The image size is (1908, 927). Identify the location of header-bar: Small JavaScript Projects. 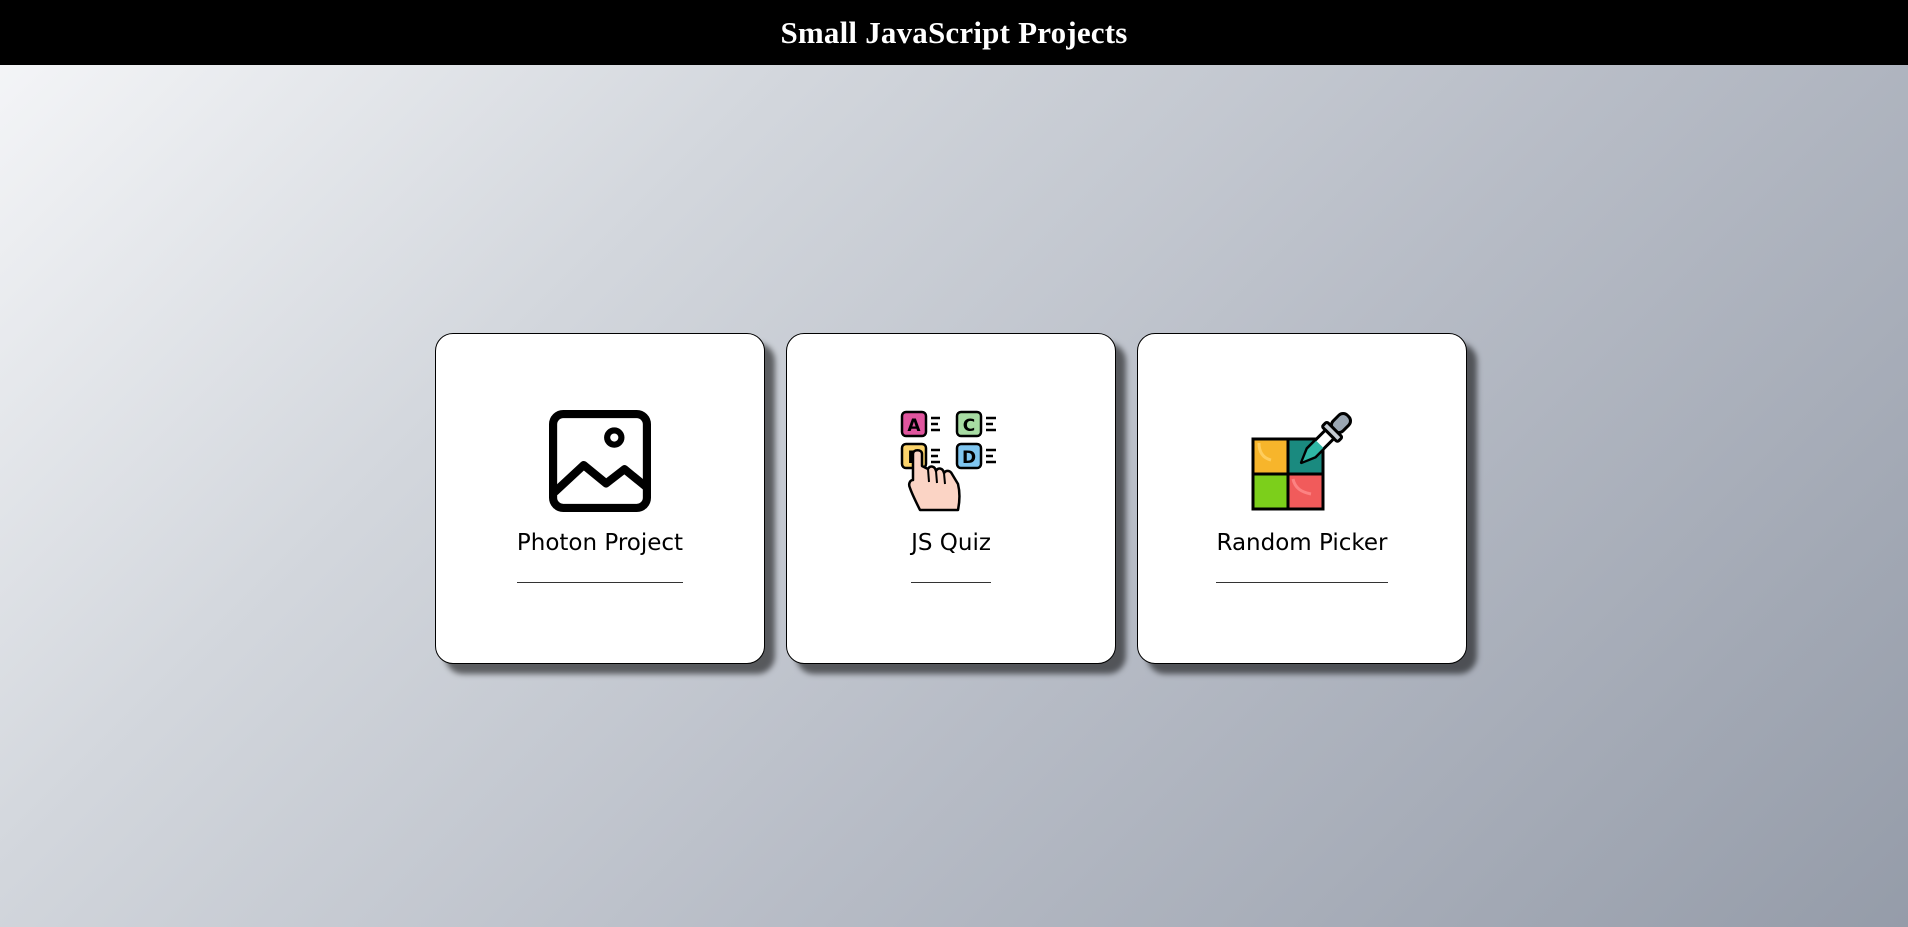
(954, 32).